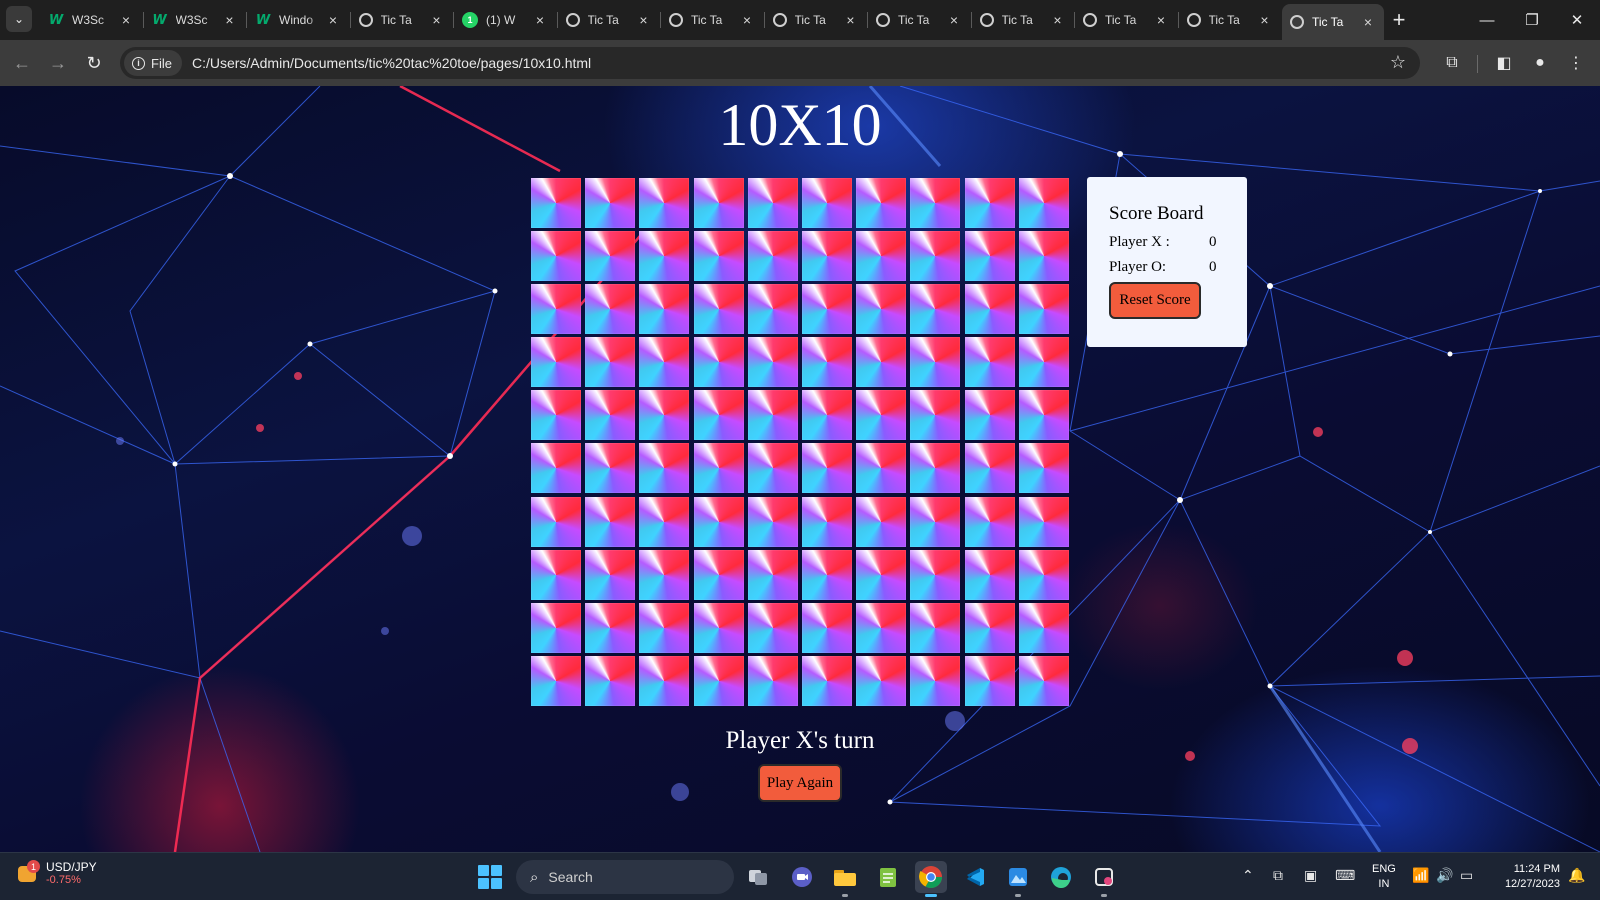 The width and height of the screenshot is (1600, 900). Describe the element at coordinates (800, 783) in the screenshot. I see `play-again-button: Play Again` at that location.